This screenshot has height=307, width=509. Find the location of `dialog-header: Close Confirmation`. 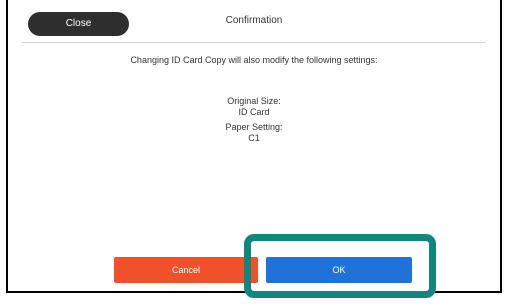

dialog-header: Close Confirmation is located at coordinates (254, 21).